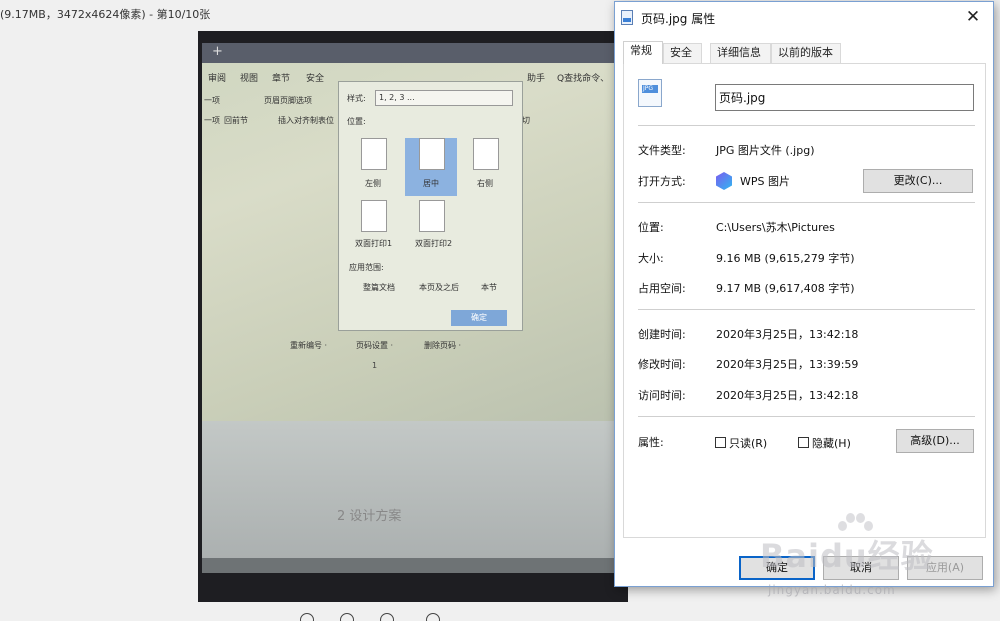  What do you see at coordinates (651, 442) in the screenshot?
I see `attributes-label: 属性:` at bounding box center [651, 442].